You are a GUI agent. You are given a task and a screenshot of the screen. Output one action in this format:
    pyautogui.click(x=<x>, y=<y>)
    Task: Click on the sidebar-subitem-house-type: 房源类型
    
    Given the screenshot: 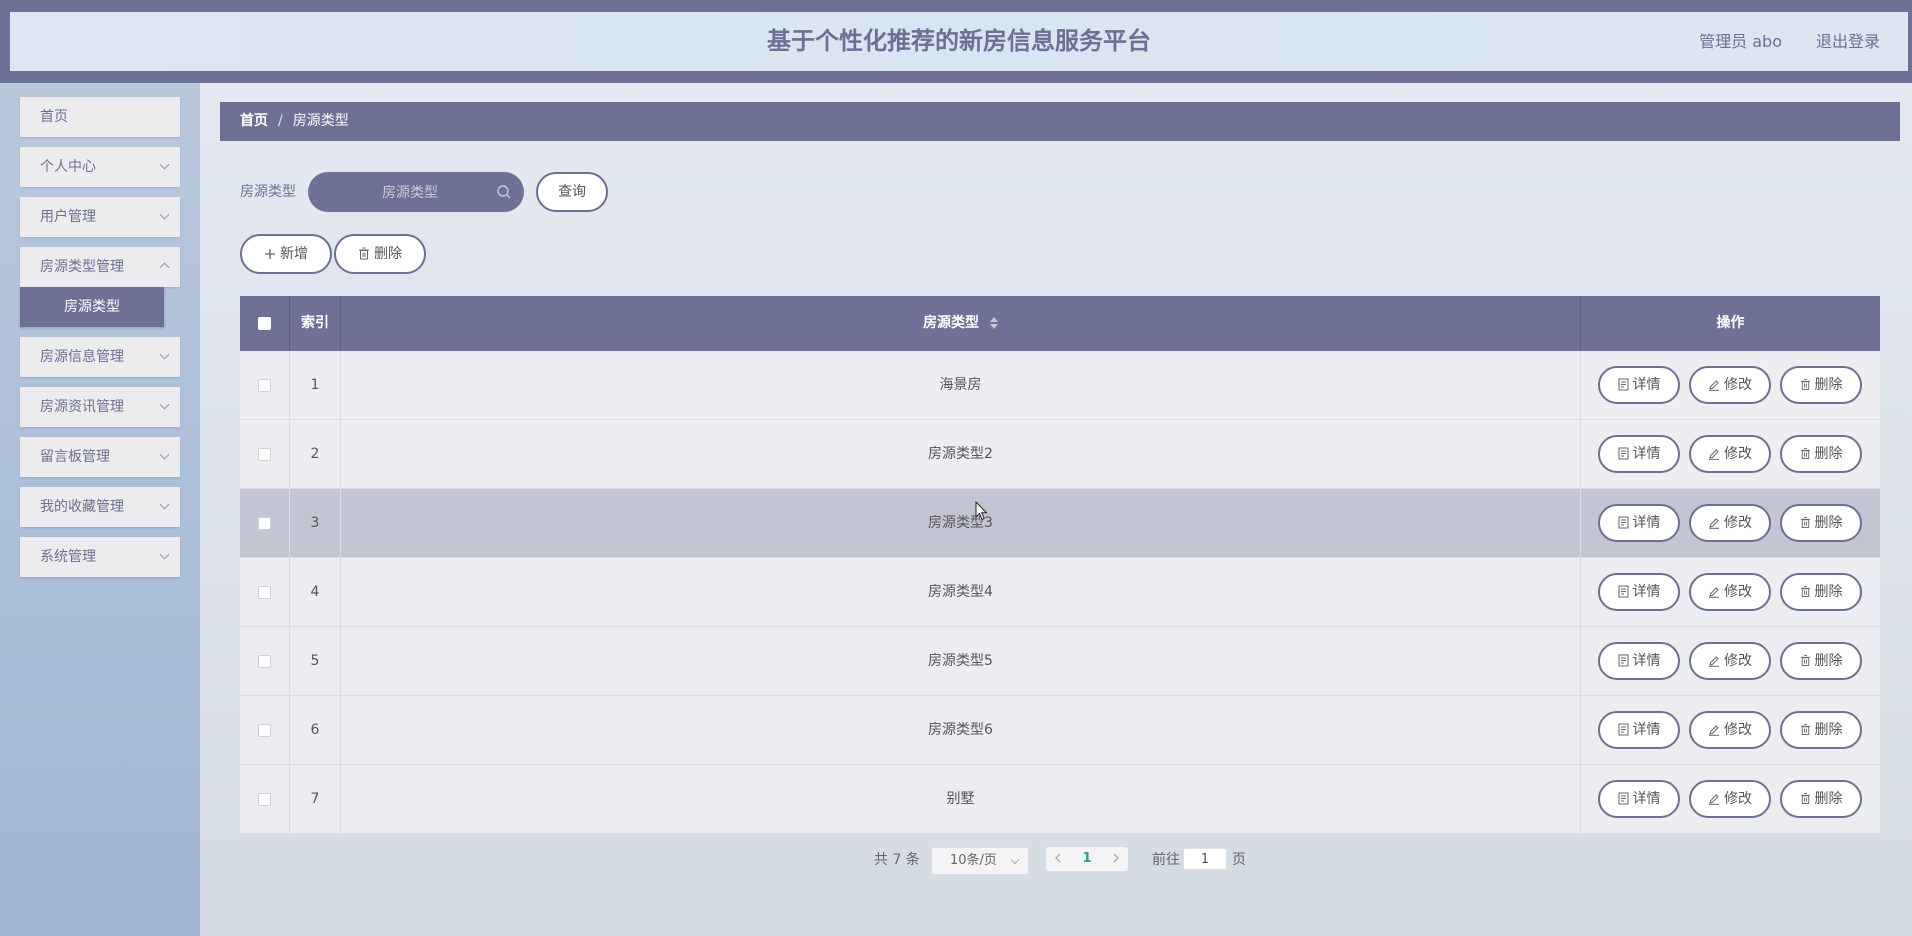 What is the action you would take?
    pyautogui.click(x=92, y=307)
    